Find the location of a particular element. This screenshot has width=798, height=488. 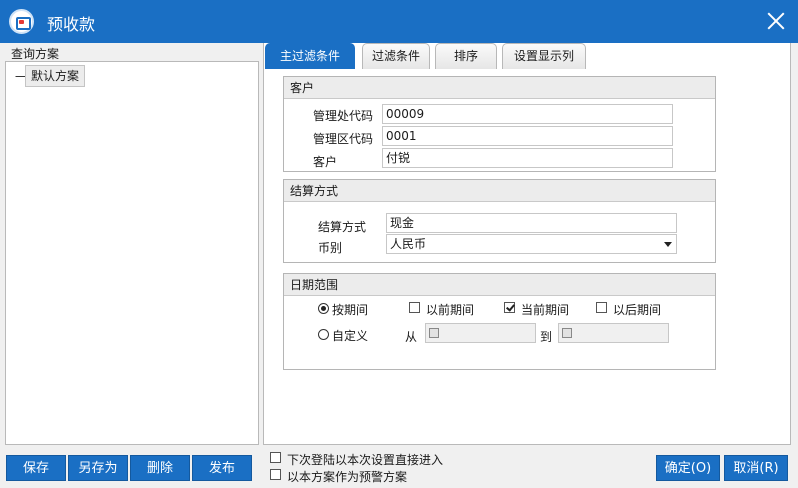

warning-scheme-label: 以本方案作为预警方案 is located at coordinates (347, 477).